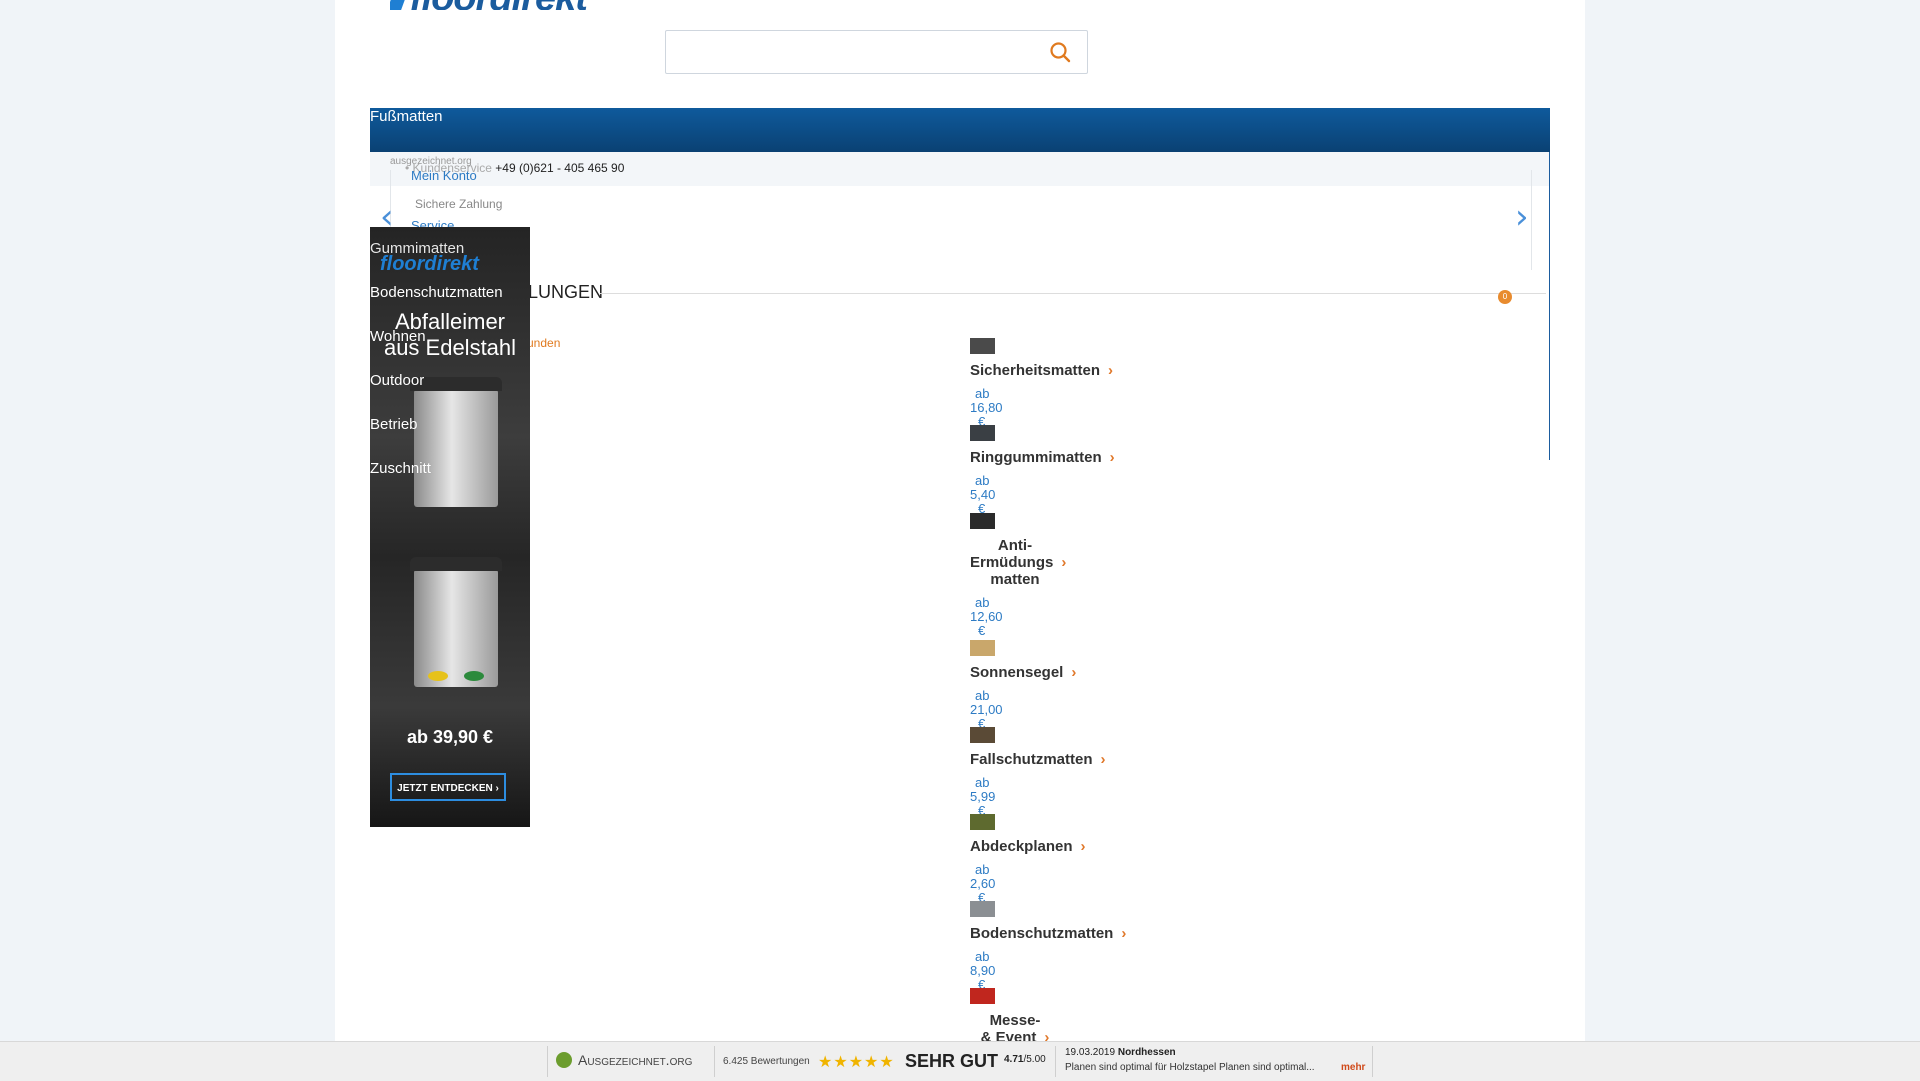 The height and width of the screenshot is (1081, 1920). Describe the element at coordinates (450, 737) in the screenshot. I see `ad-price: ab 39,90 €` at that location.